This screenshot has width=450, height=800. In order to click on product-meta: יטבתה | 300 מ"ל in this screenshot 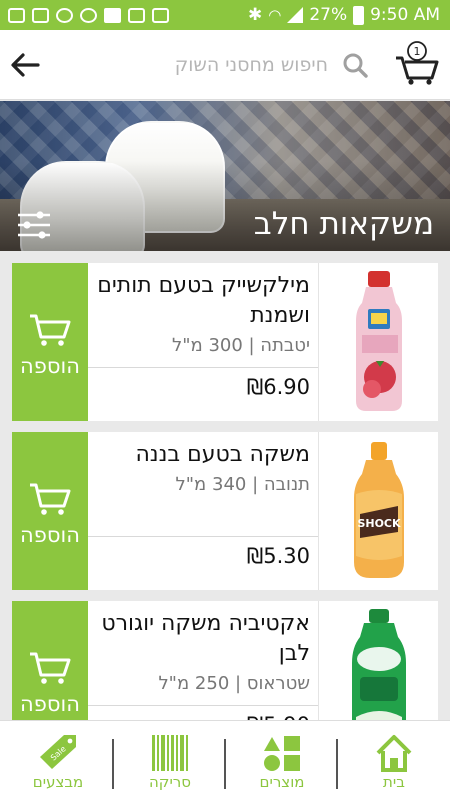, I will do `click(240, 345)`.